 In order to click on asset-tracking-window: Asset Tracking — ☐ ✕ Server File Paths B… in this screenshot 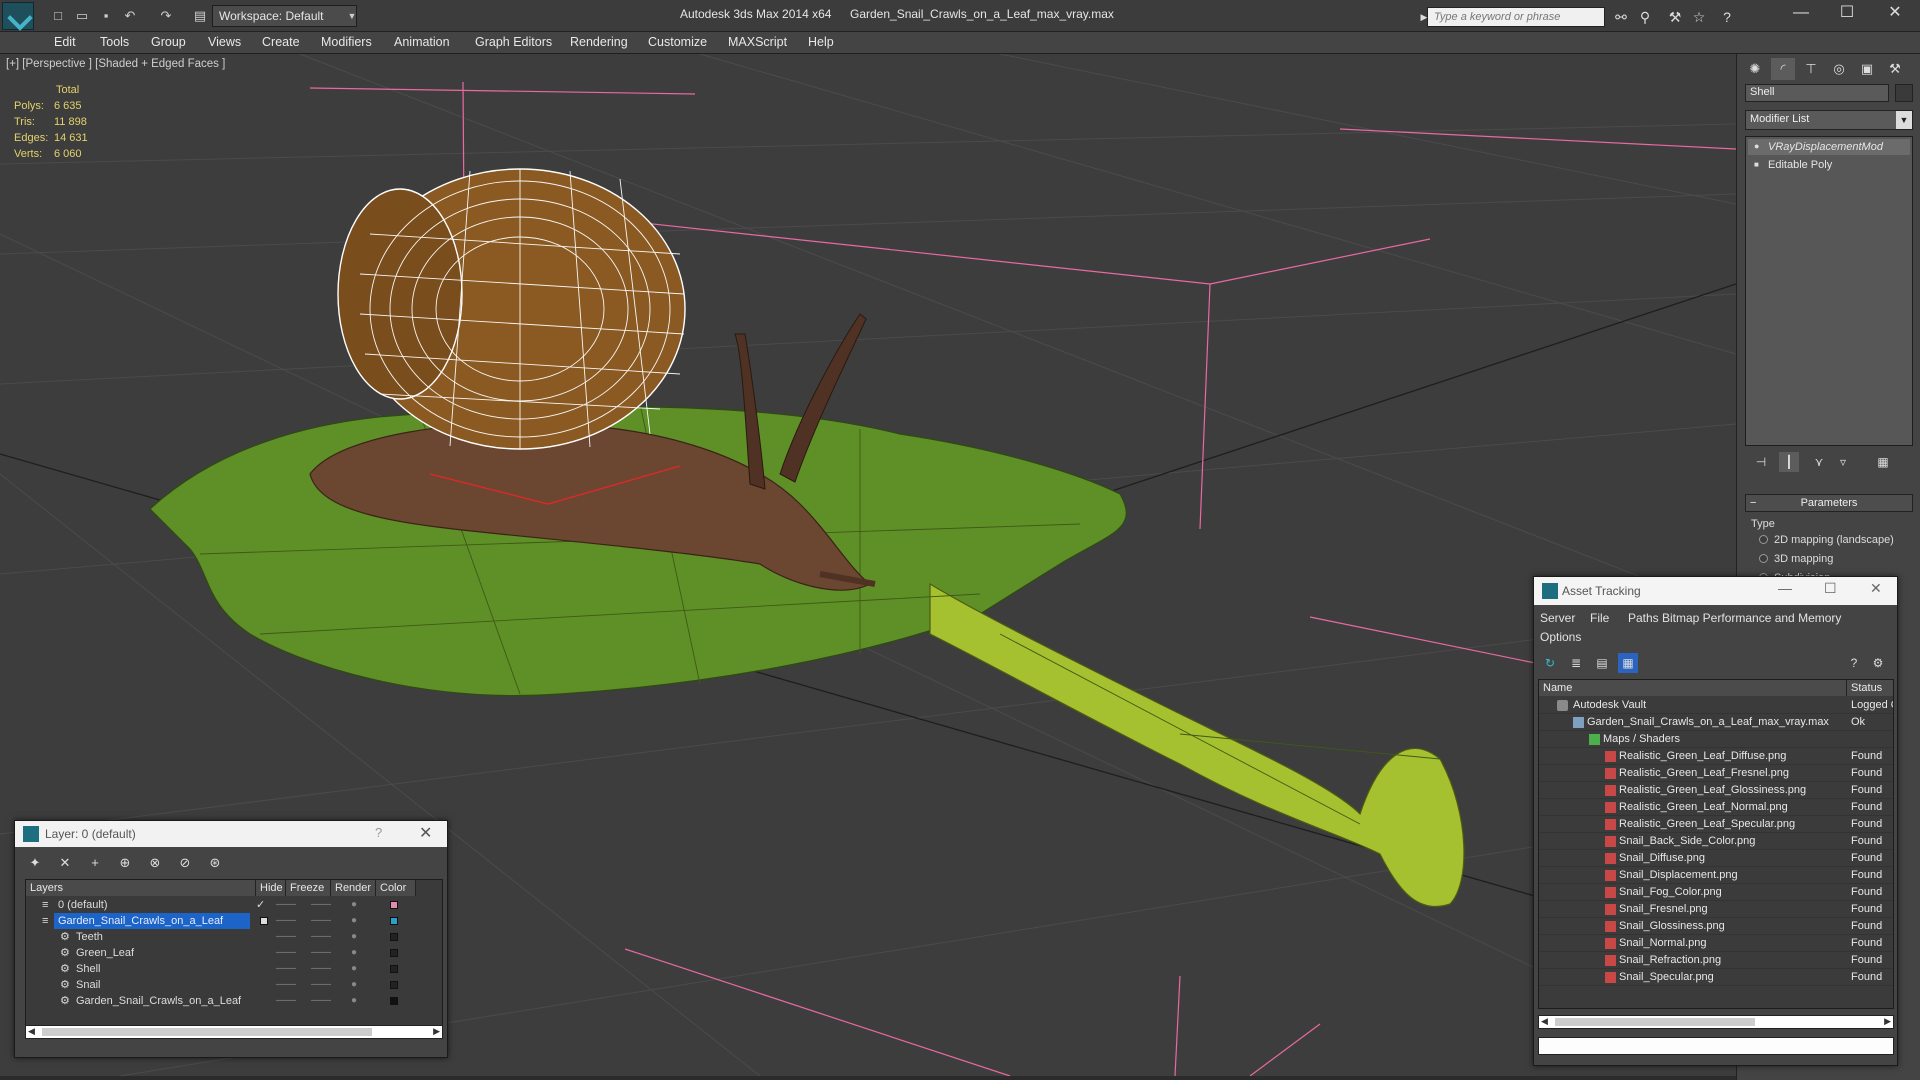, I will do `click(1715, 821)`.